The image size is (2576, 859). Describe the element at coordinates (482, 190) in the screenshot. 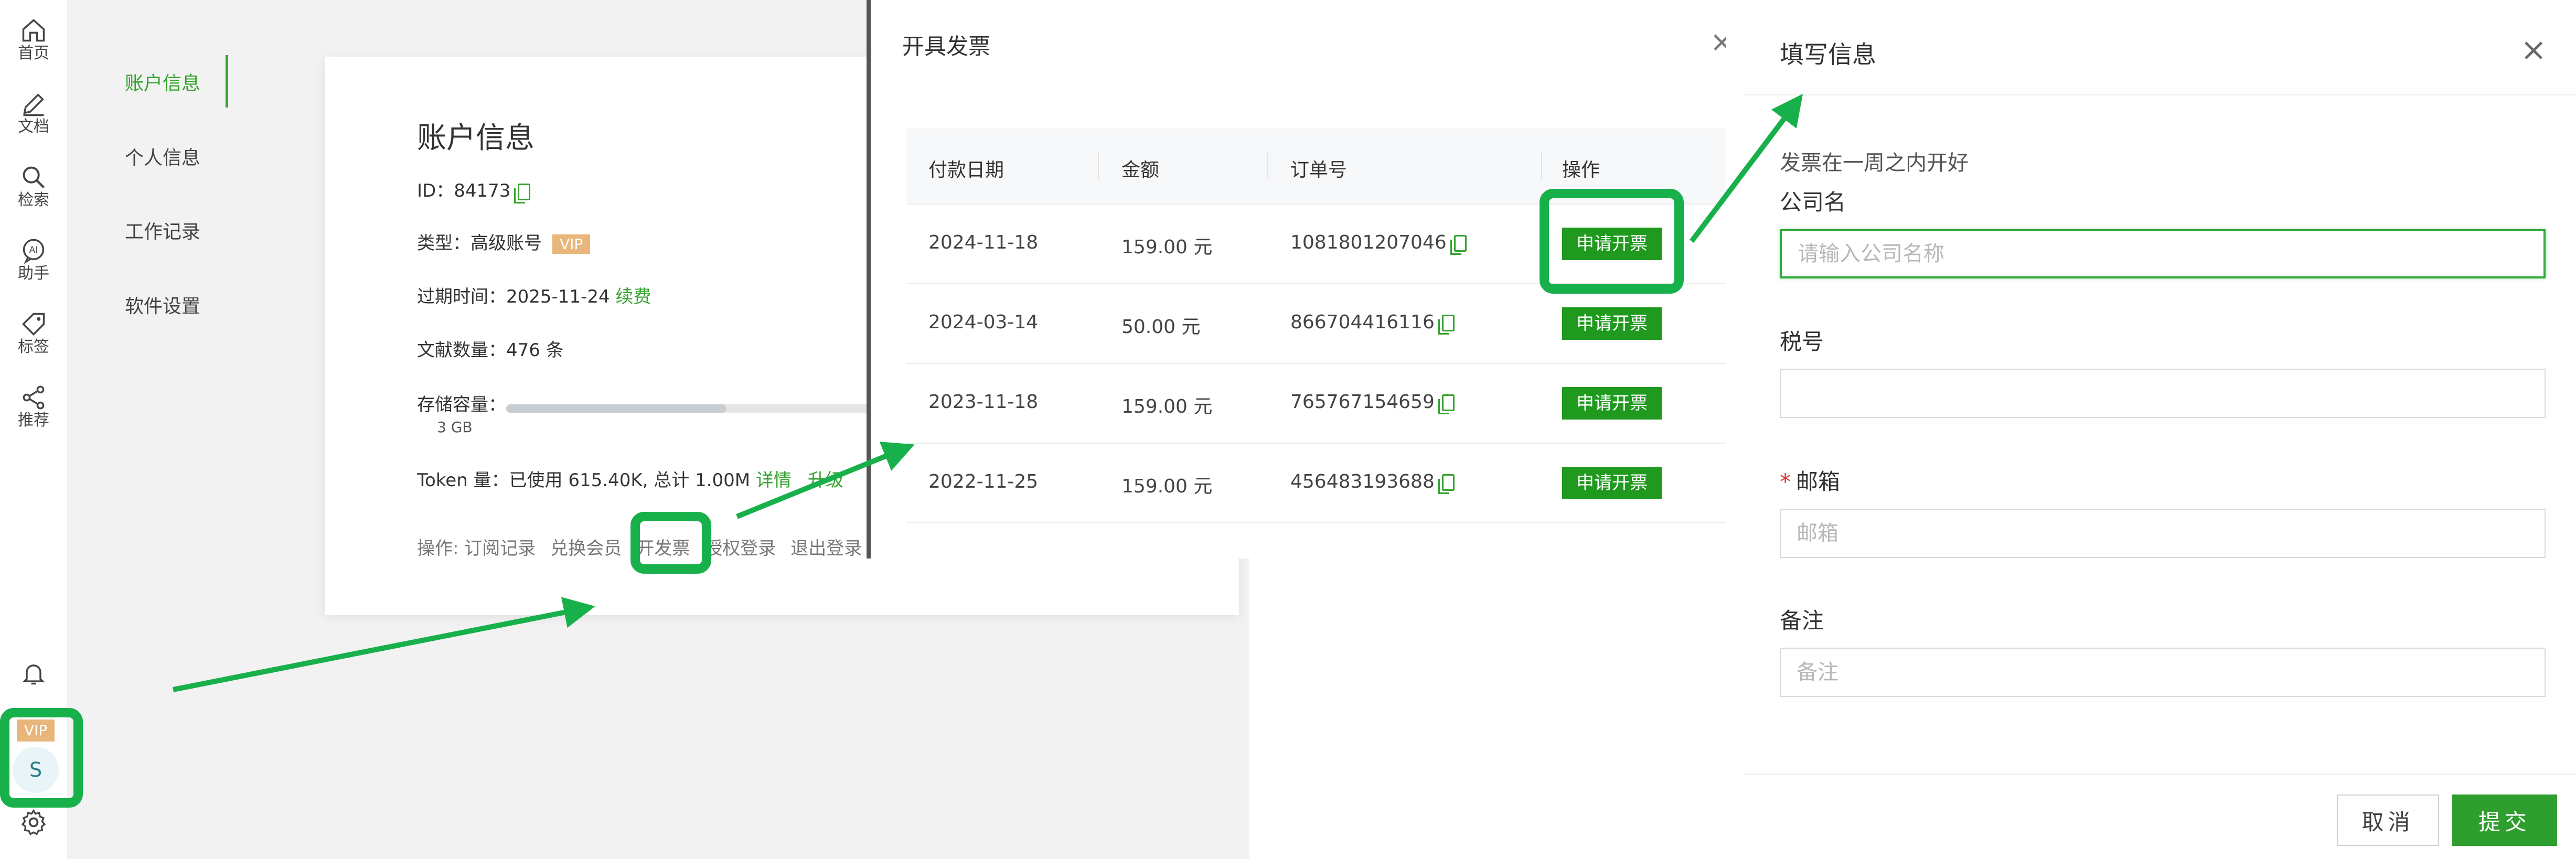

I see `id-value: 84173` at that location.